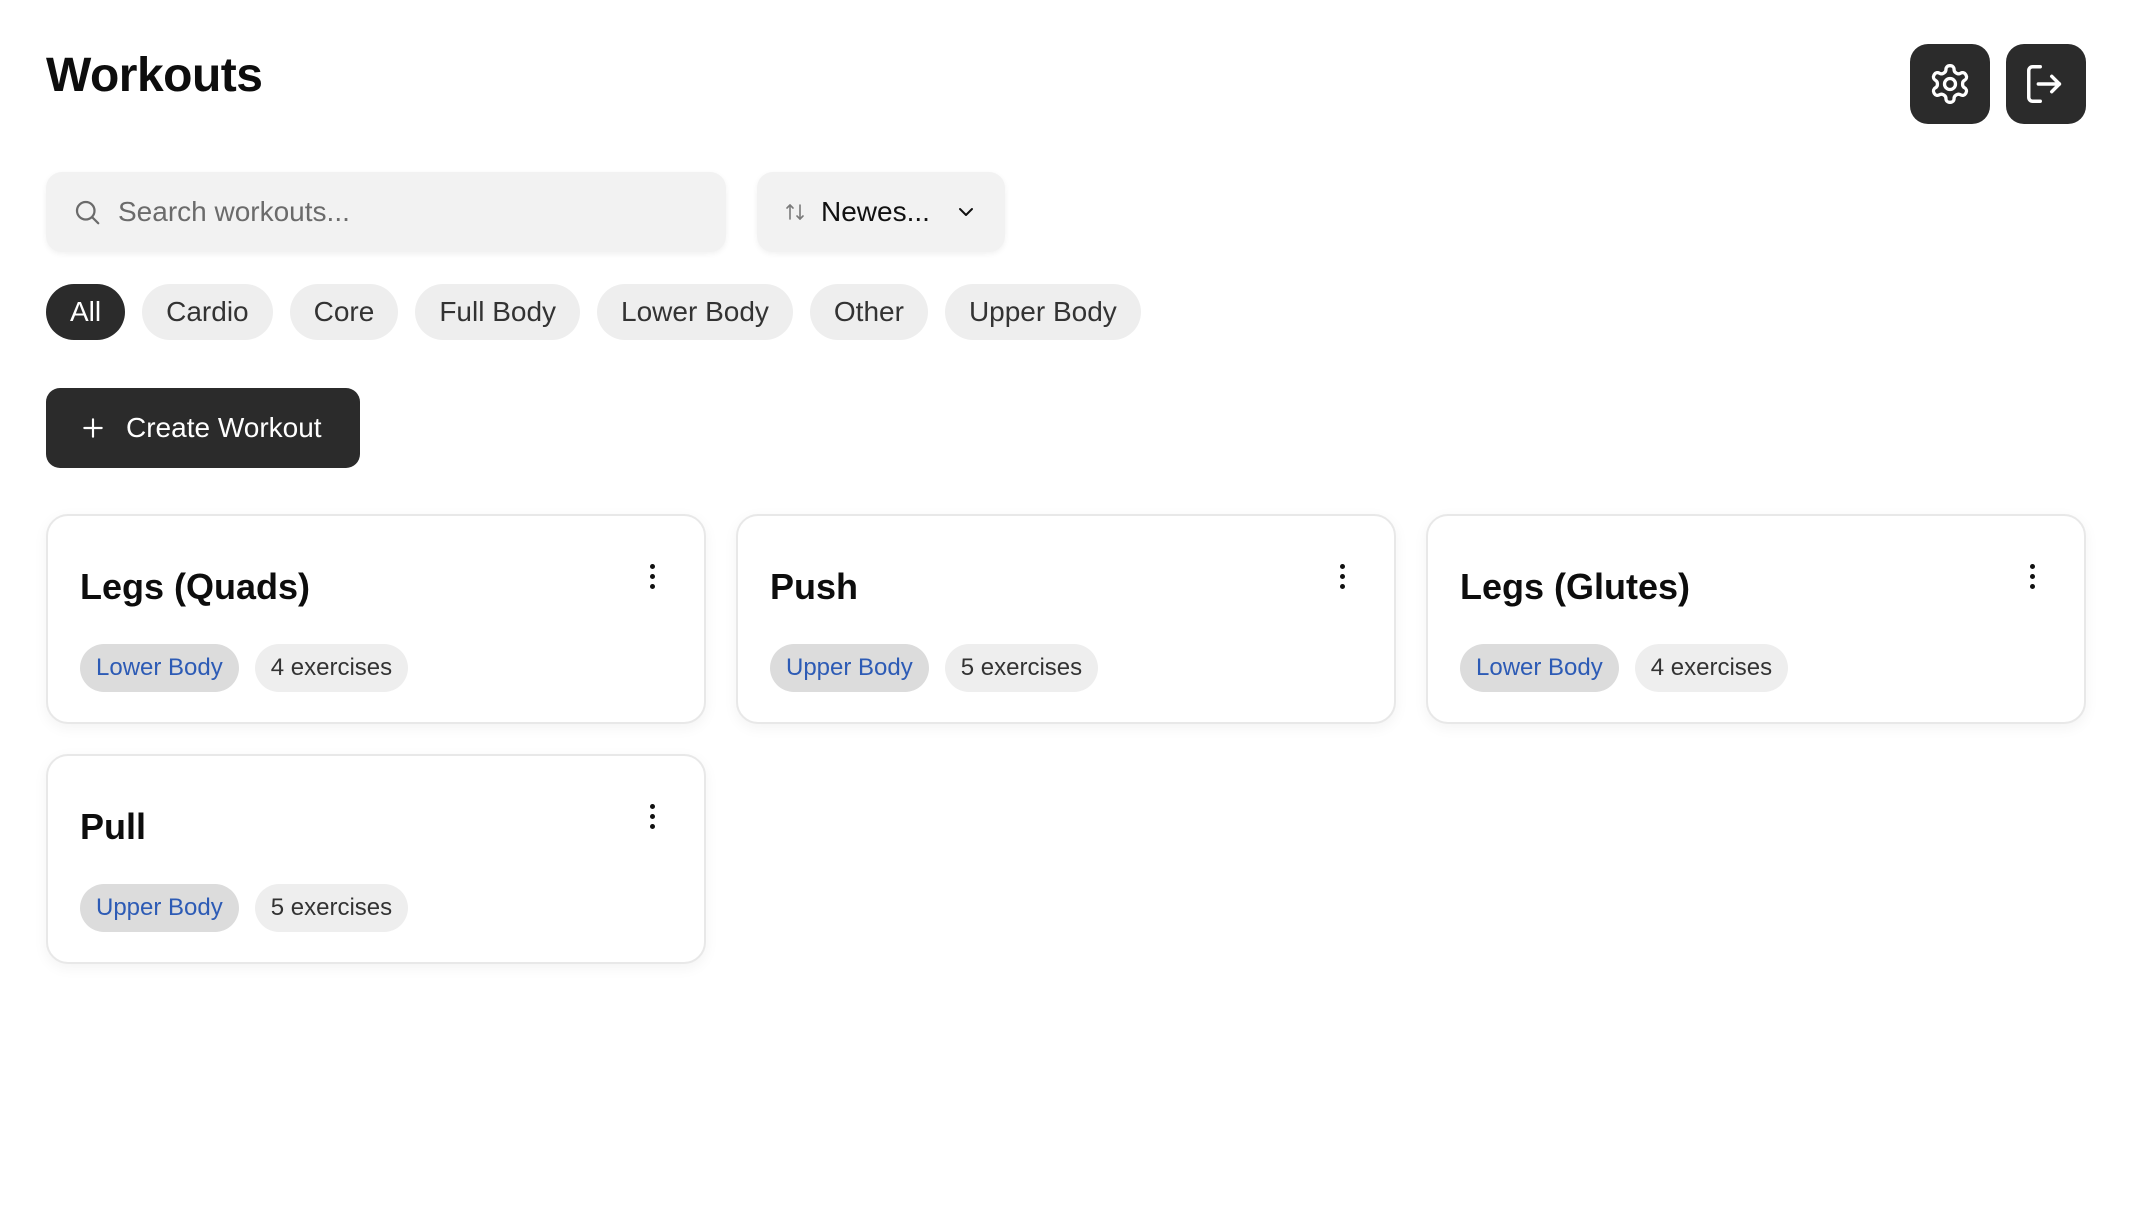 This screenshot has width=2134, height=1206. Describe the element at coordinates (795, 212) in the screenshot. I see `sort-arrows-icon` at that location.